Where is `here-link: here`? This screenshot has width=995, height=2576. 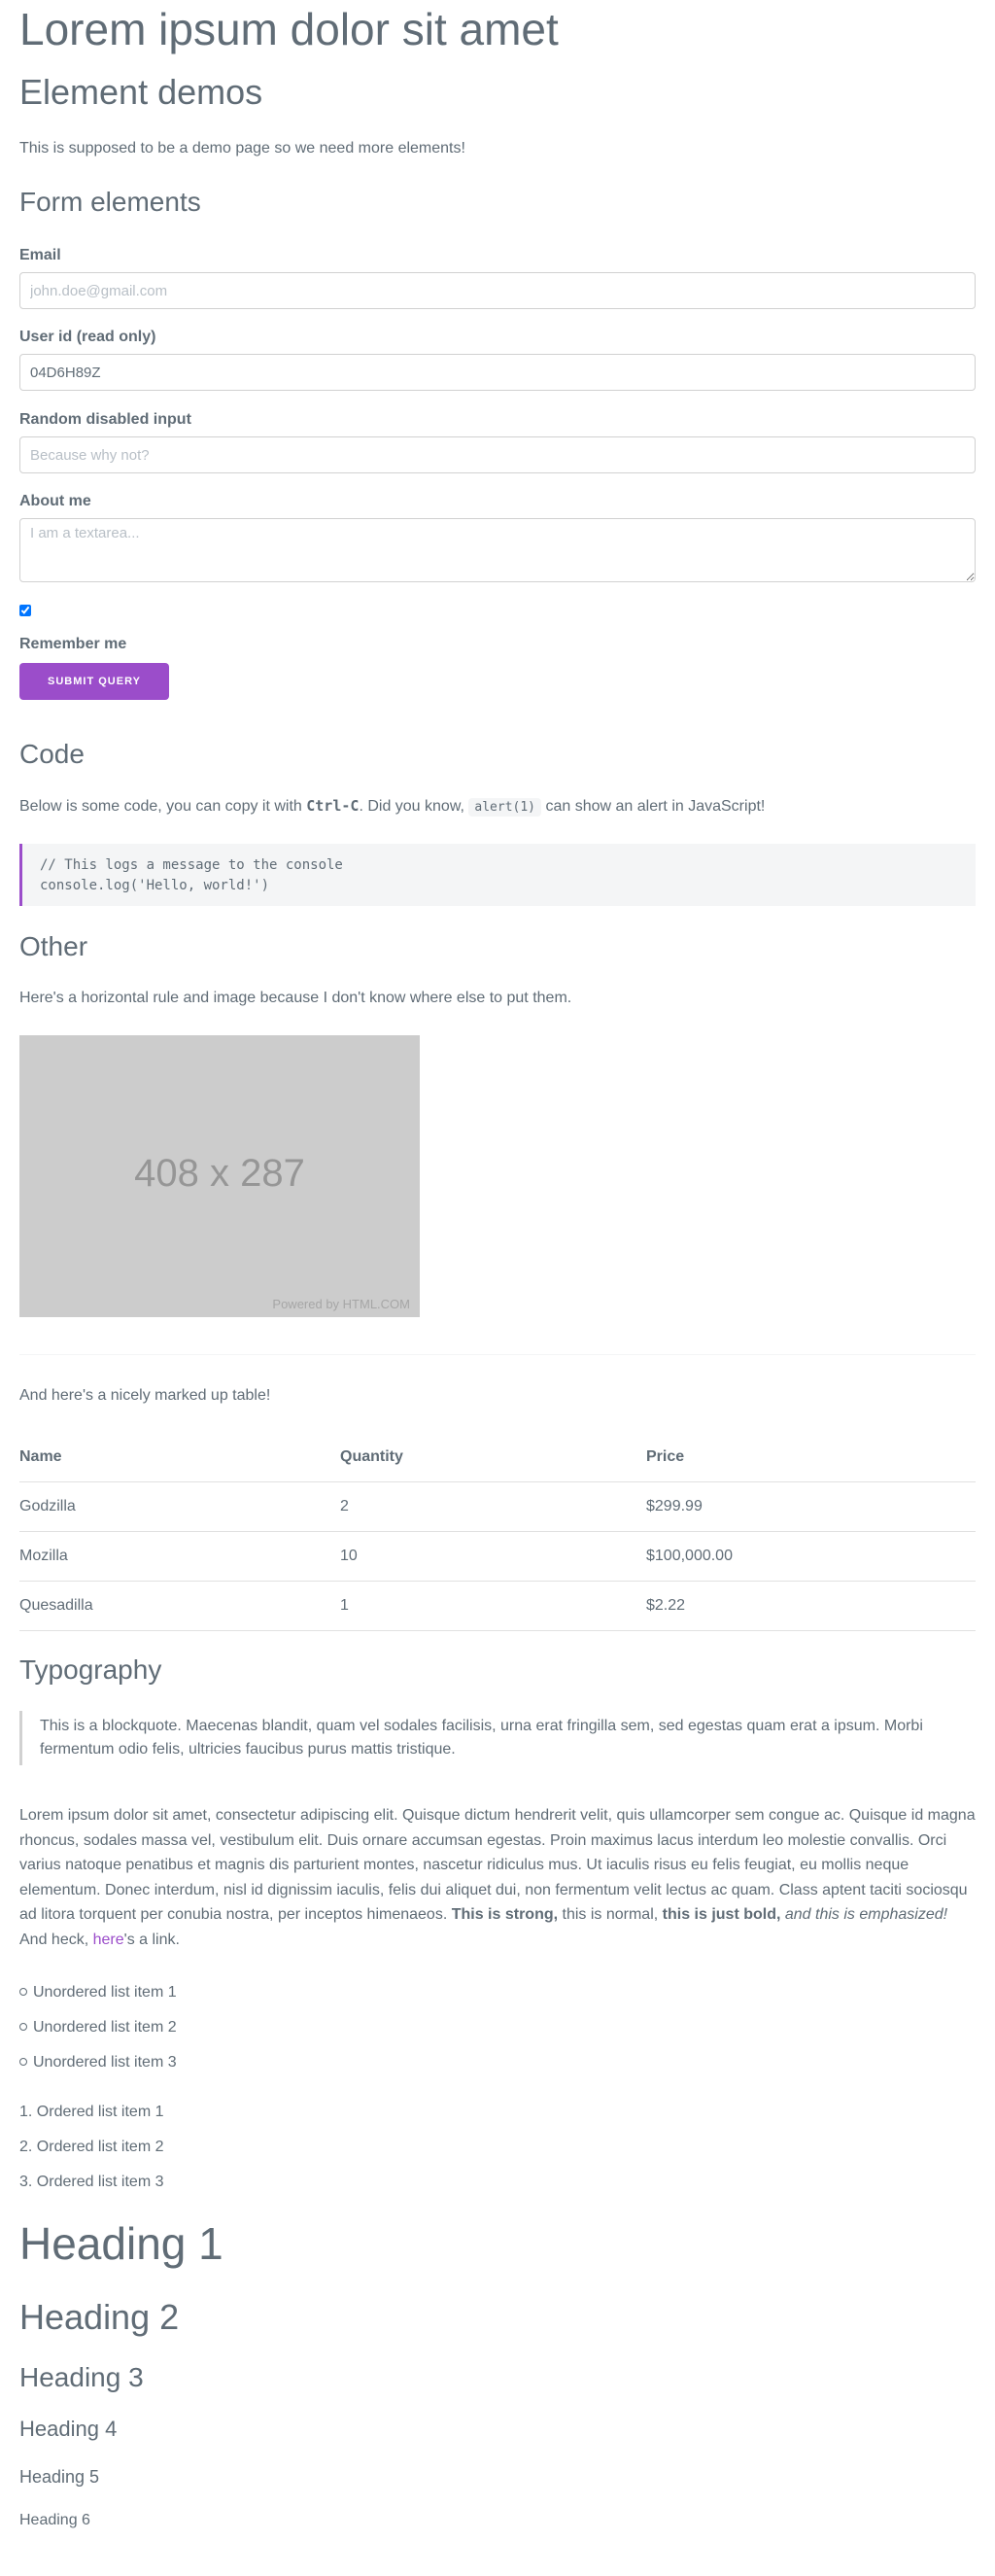
here-link: here is located at coordinates (109, 1940).